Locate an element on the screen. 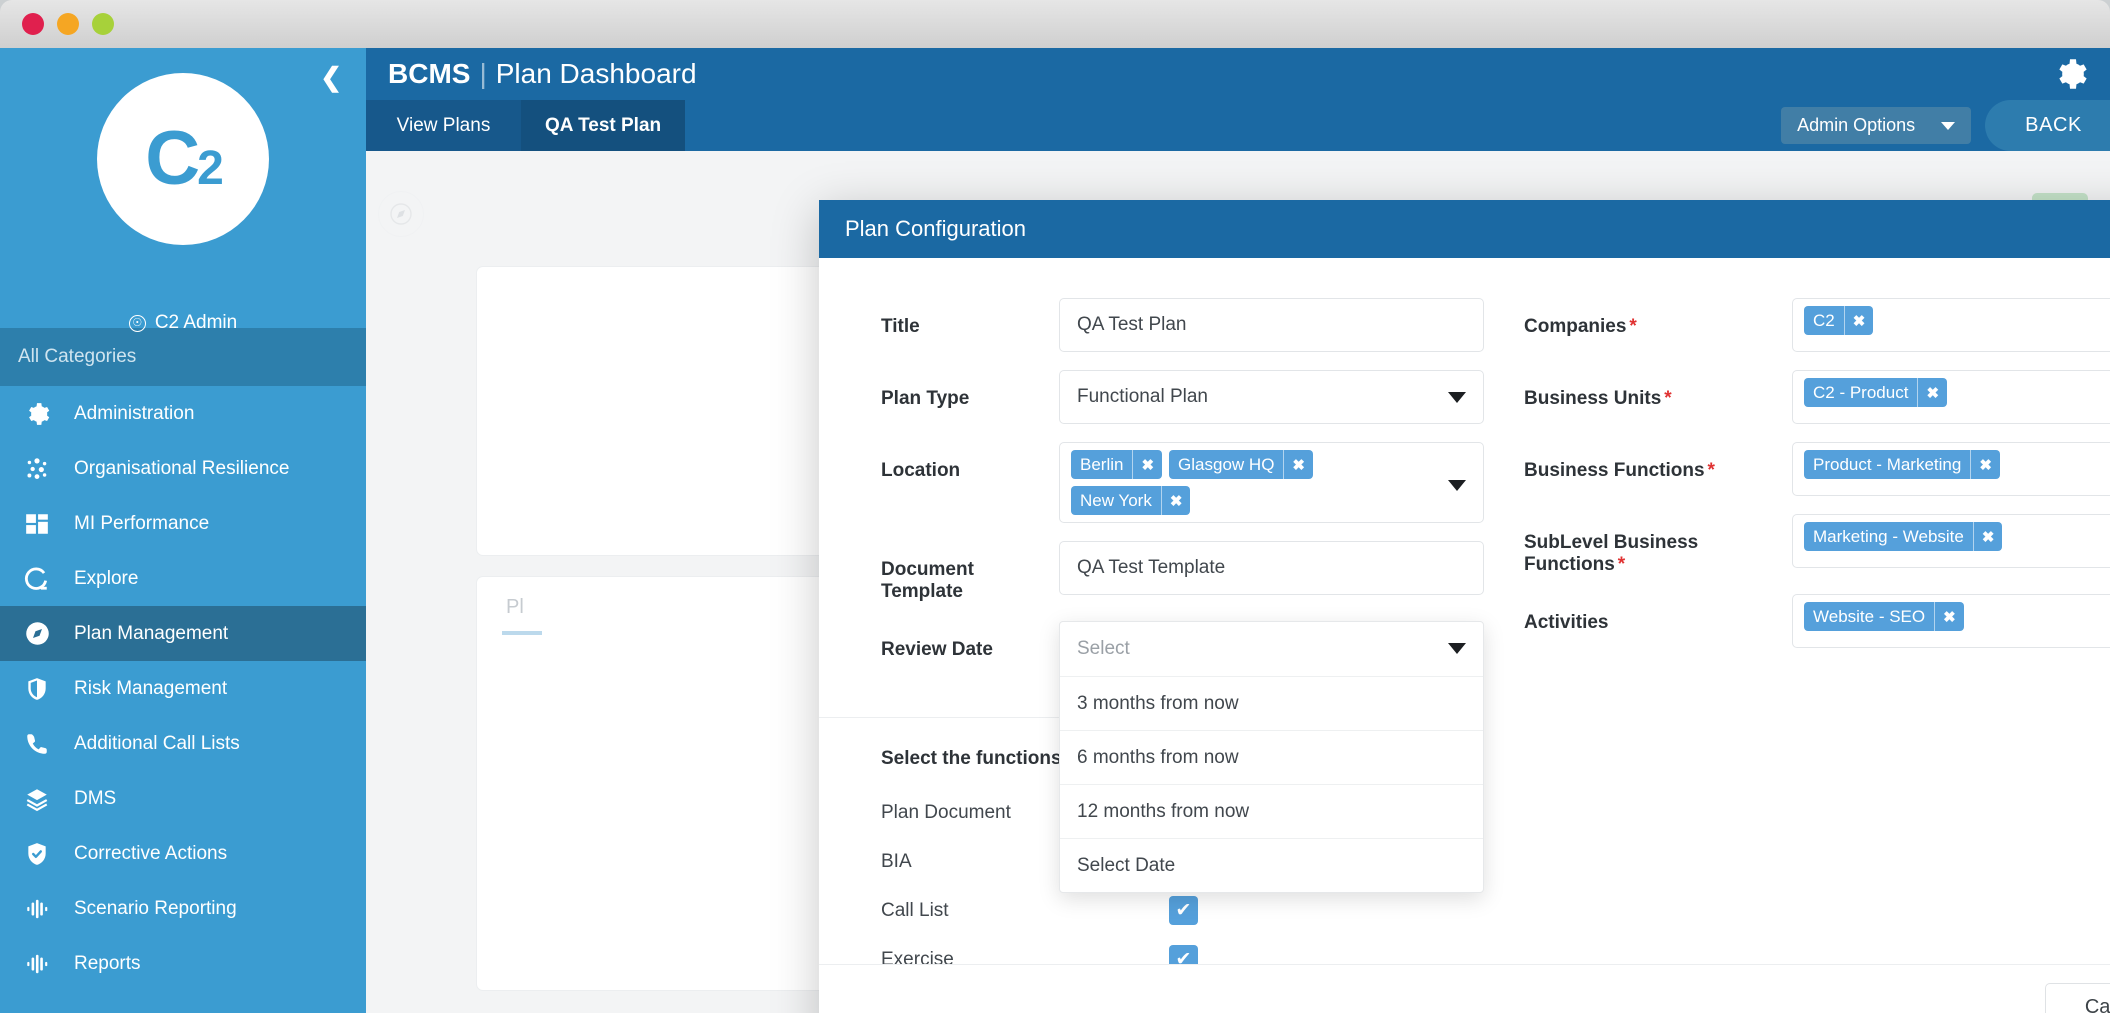 The height and width of the screenshot is (1013, 2110). window-minimize-button is located at coordinates (68, 24).